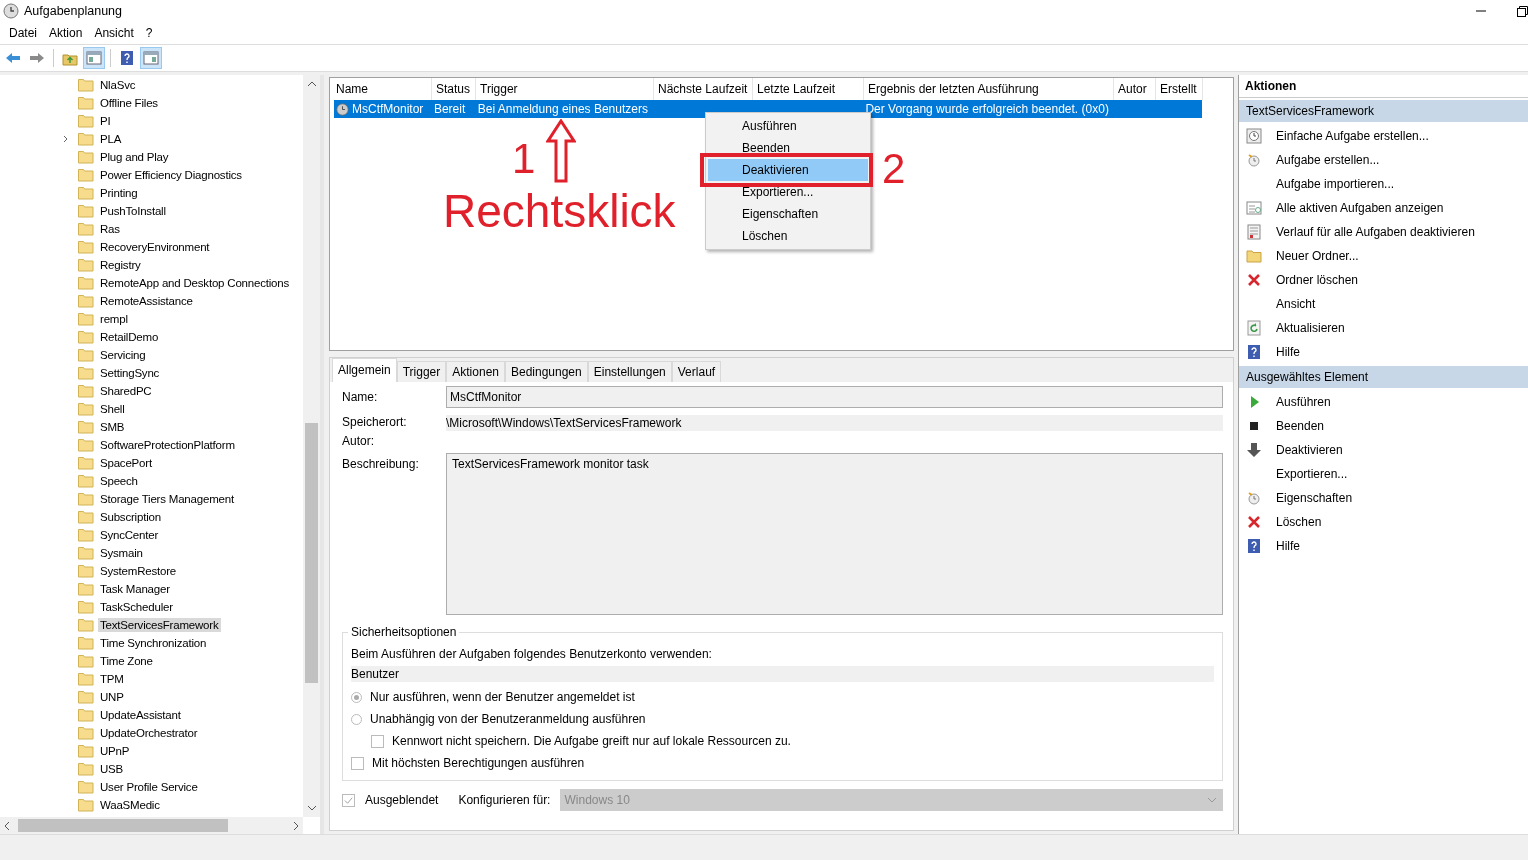 The image size is (1528, 860). I want to click on tree-item: UPnP, so click(115, 751).